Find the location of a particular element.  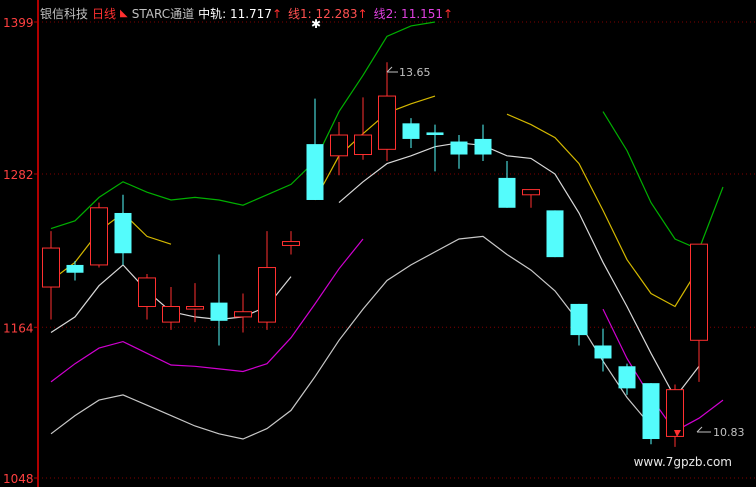

indicator-marker-icon: ◣ is located at coordinates (124, 13).